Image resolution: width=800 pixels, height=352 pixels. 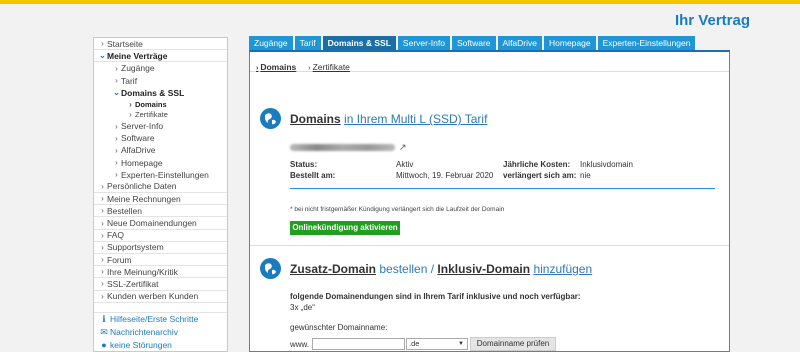 I want to click on sidebar-item-meine-rechnungen: › Meine Rechnungen, so click(x=160, y=199).